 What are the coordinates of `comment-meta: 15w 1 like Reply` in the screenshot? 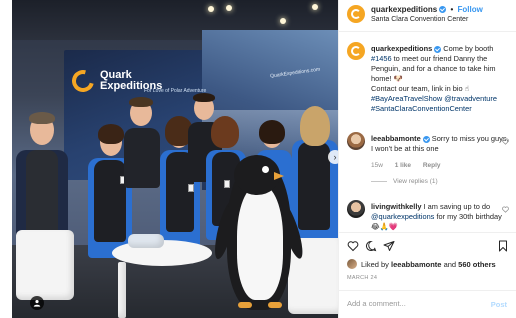 It's located at (411, 165).